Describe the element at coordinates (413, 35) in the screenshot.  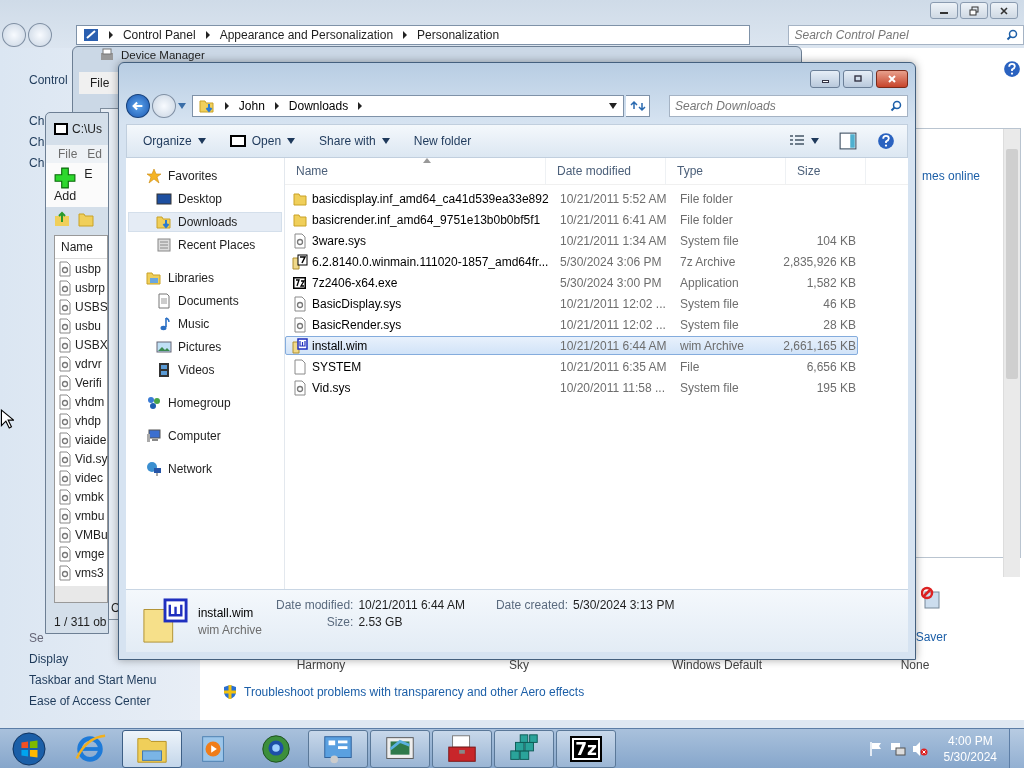
I see `address-bar: Control Panel Appearance and Personalization Personalization` at that location.